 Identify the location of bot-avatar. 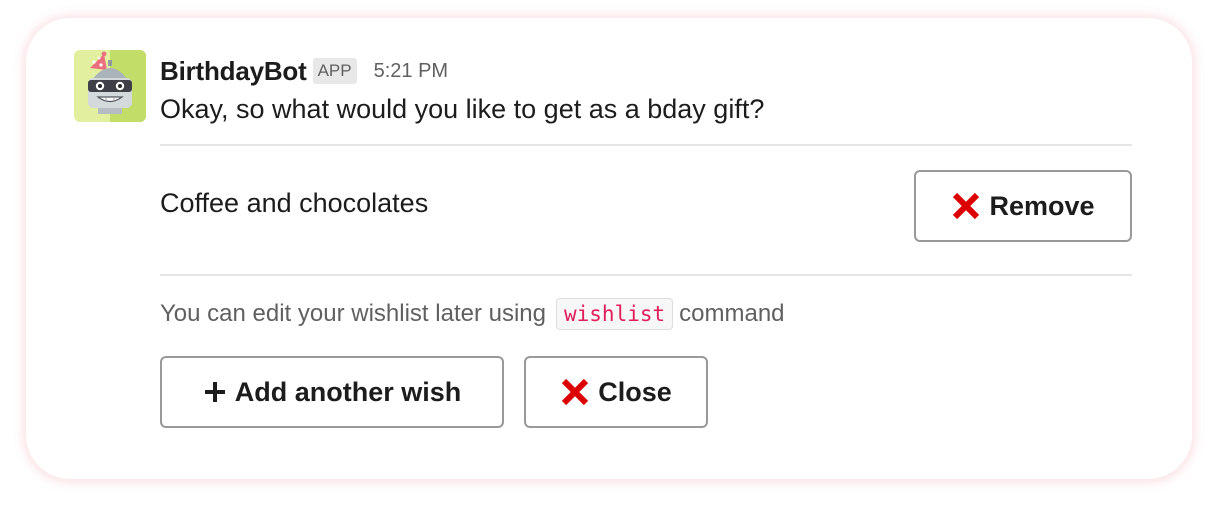
(110, 86).